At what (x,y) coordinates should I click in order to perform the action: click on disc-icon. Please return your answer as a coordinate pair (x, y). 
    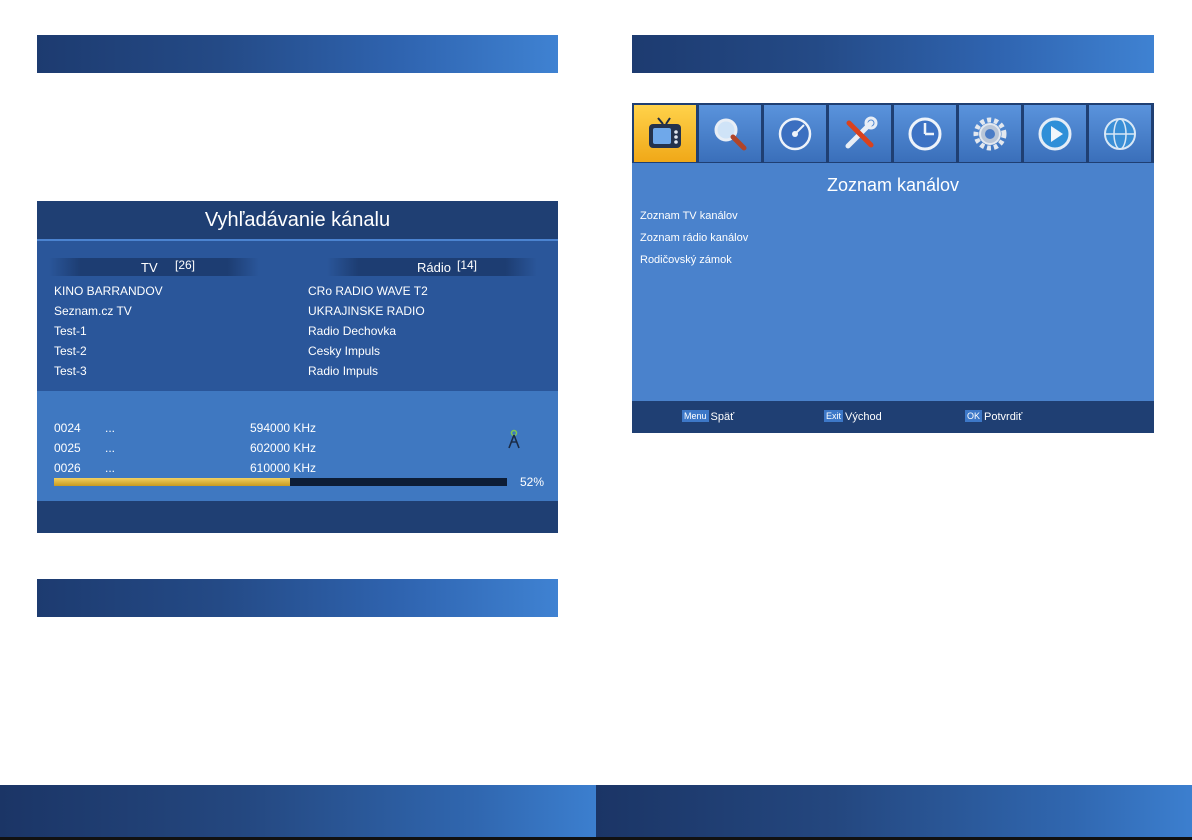
    Looking at the image, I should click on (795, 134).